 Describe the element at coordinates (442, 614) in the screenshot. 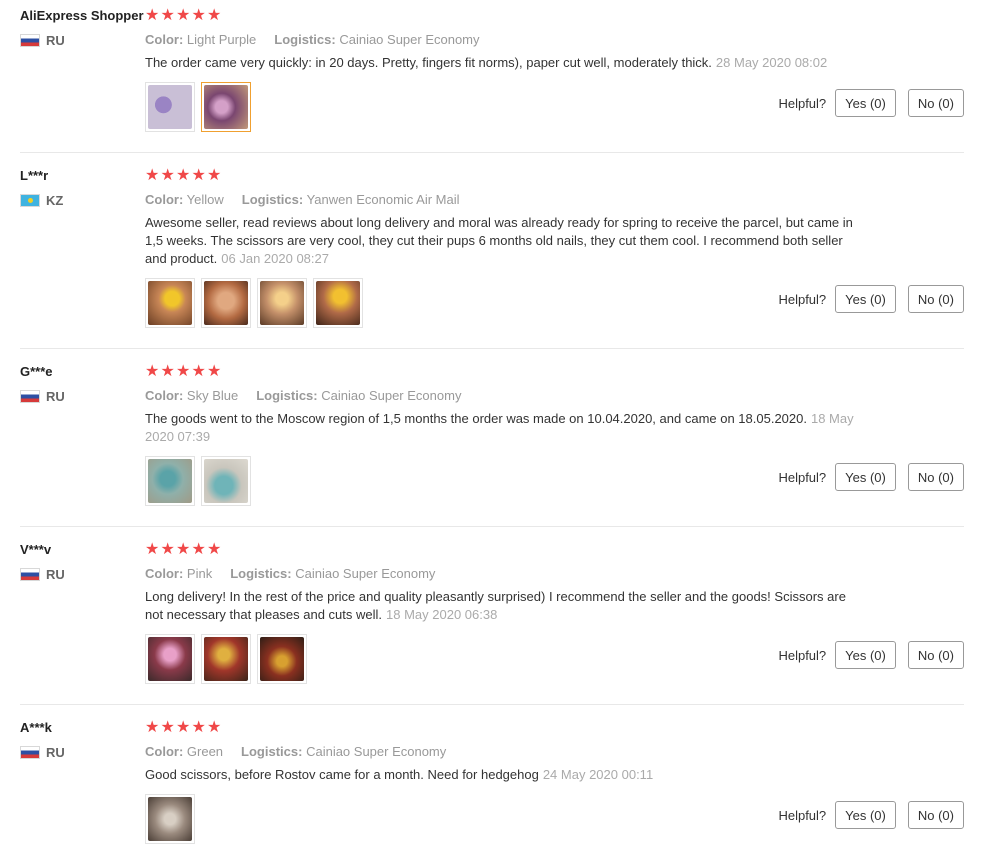

I see `review-date: 18 May 2020 06:38` at that location.